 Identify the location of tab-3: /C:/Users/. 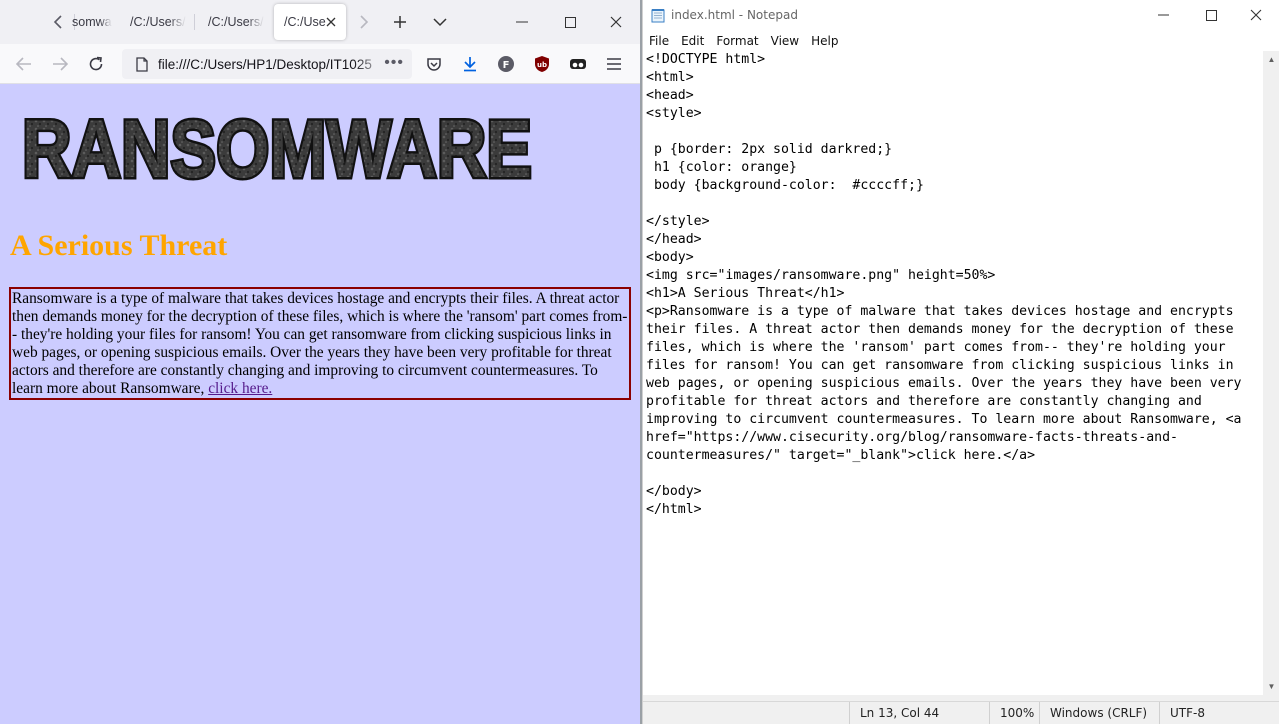
(234, 22).